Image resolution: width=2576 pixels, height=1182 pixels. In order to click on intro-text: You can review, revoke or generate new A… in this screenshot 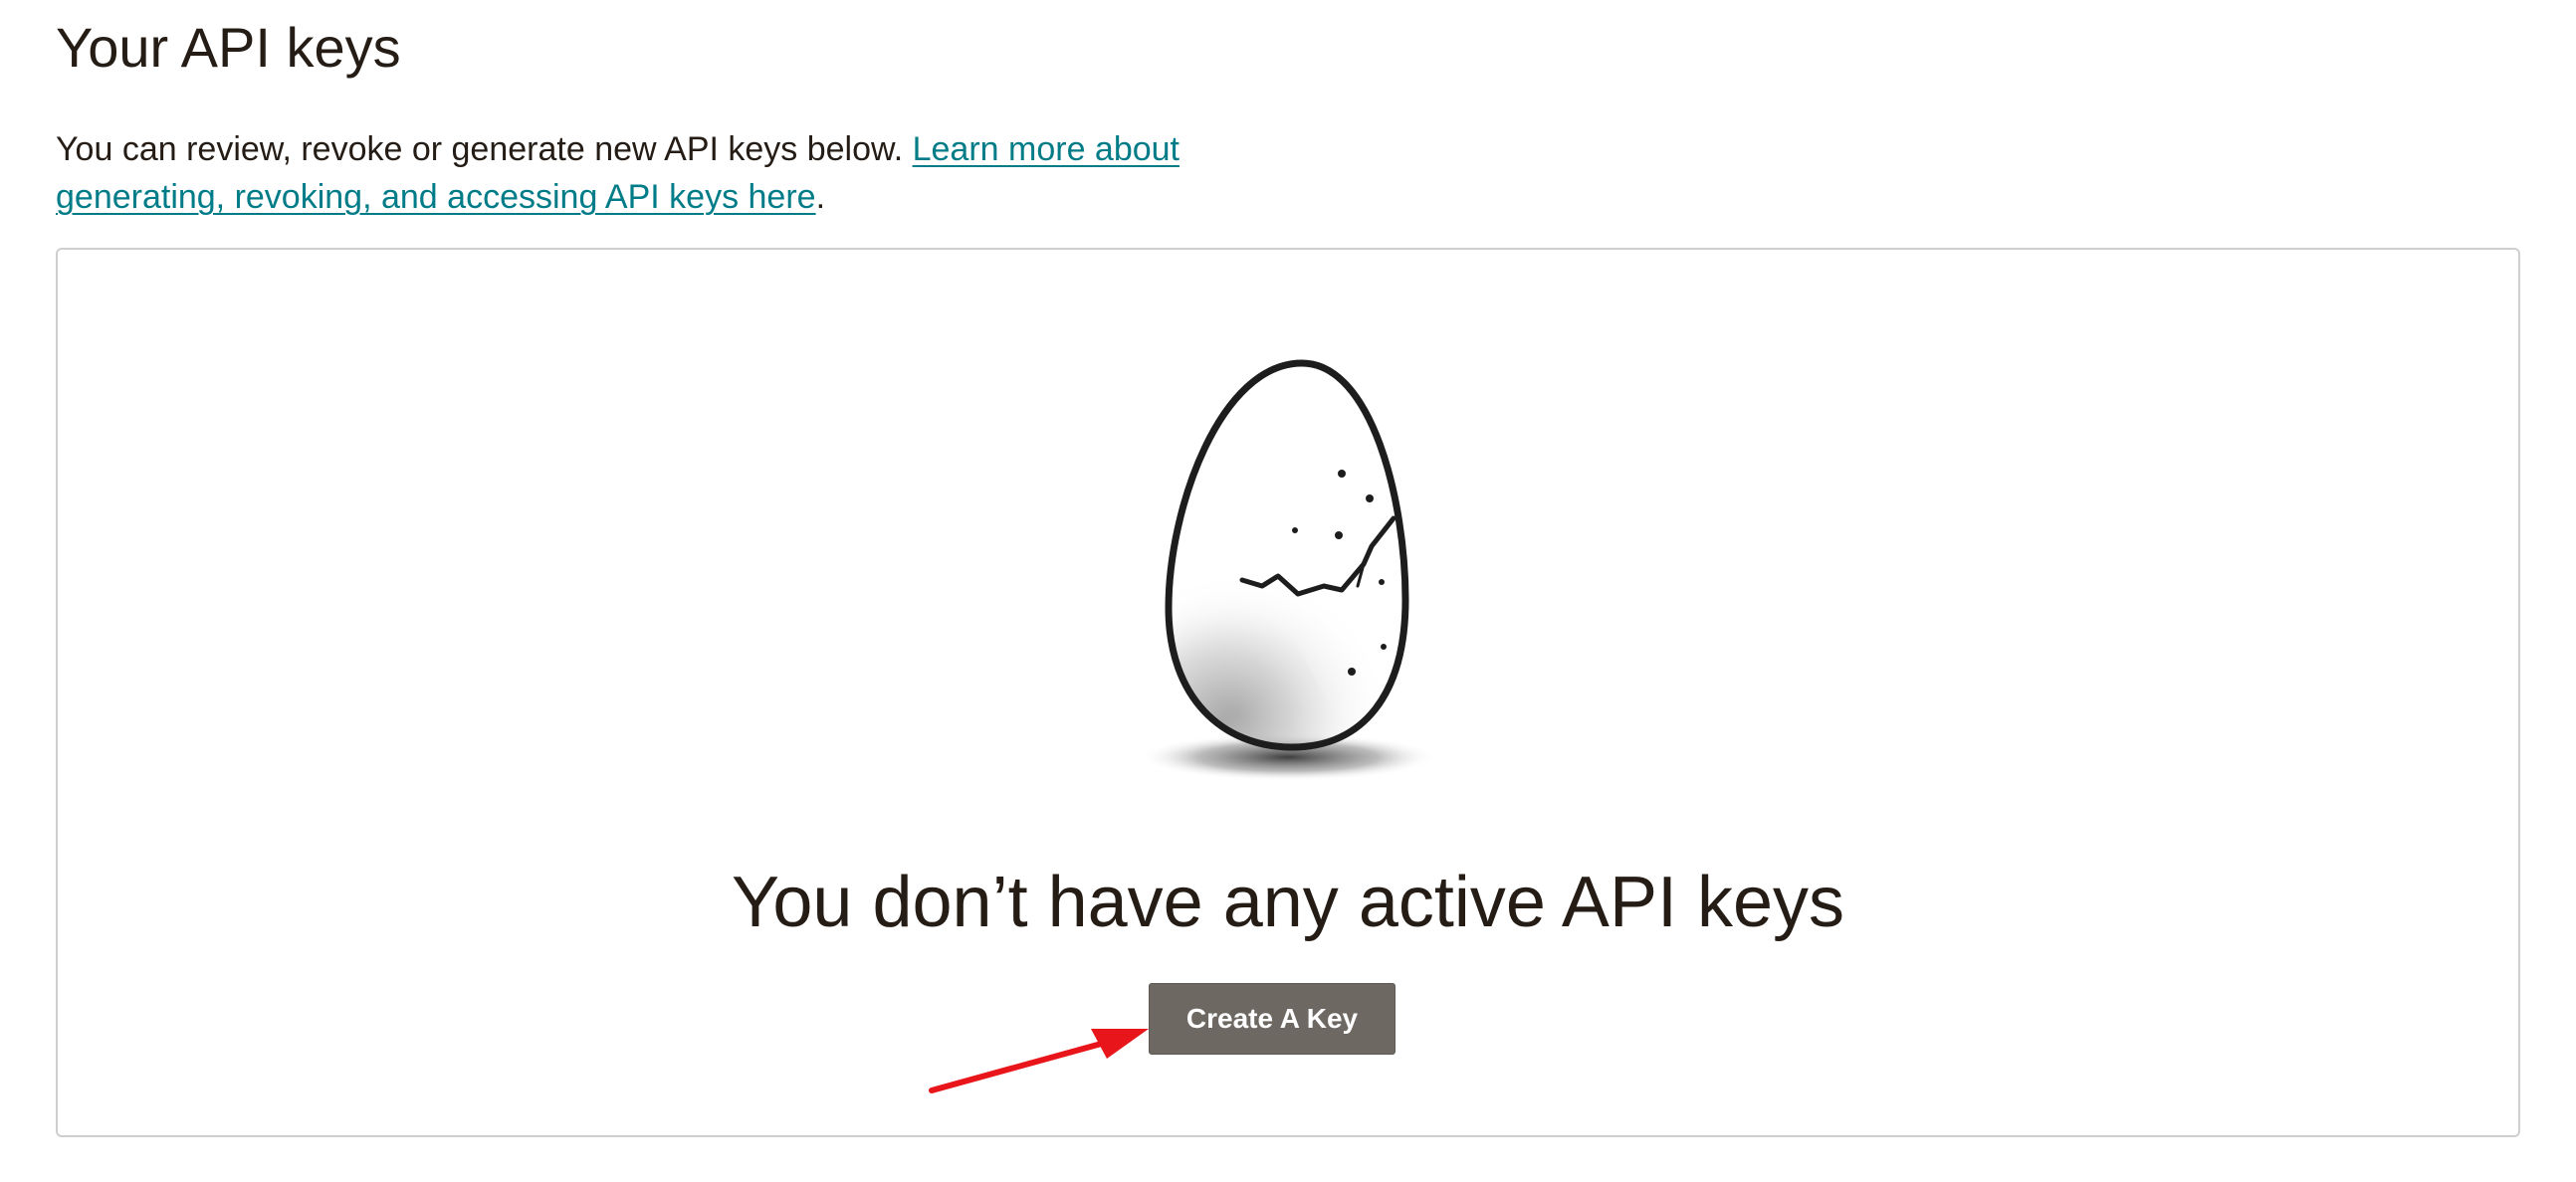, I will do `click(480, 149)`.